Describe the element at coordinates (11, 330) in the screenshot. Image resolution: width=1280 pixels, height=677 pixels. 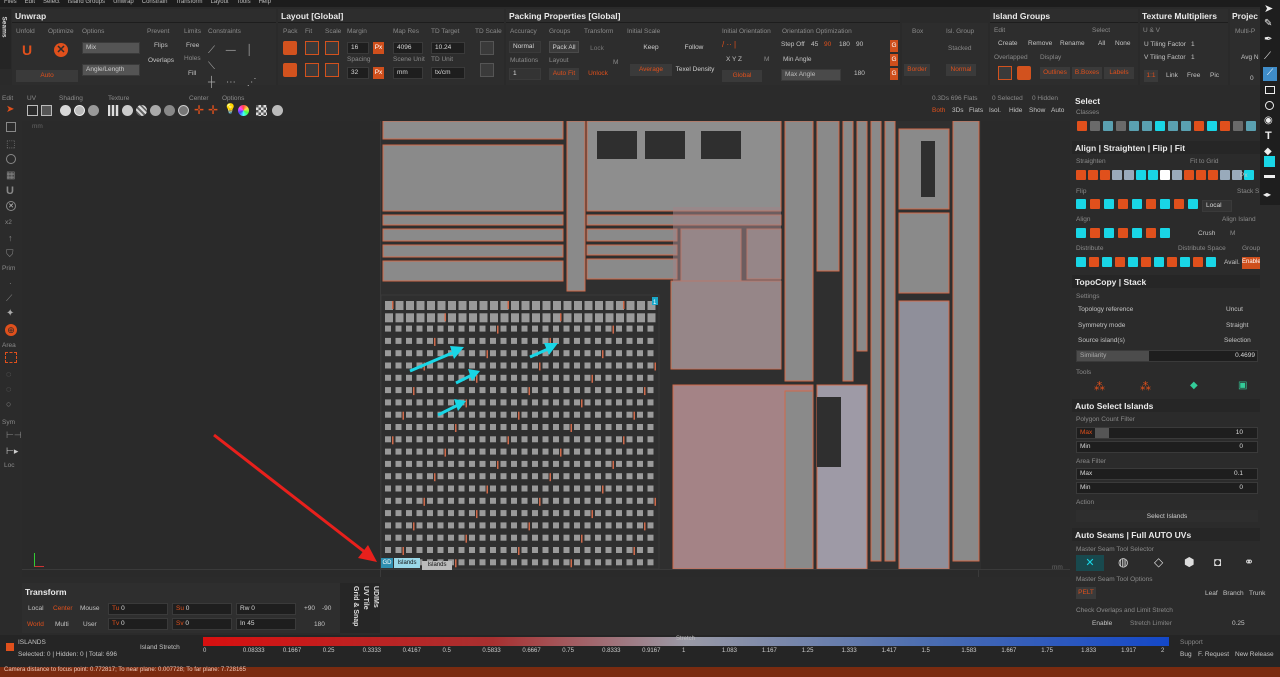
I see `island-icon: ⊕` at that location.